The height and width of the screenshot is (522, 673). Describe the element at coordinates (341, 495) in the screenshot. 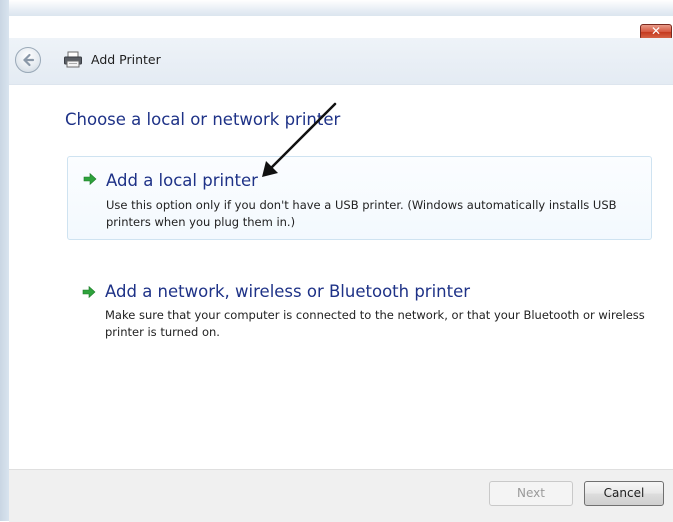

I see `wizard-footer` at that location.